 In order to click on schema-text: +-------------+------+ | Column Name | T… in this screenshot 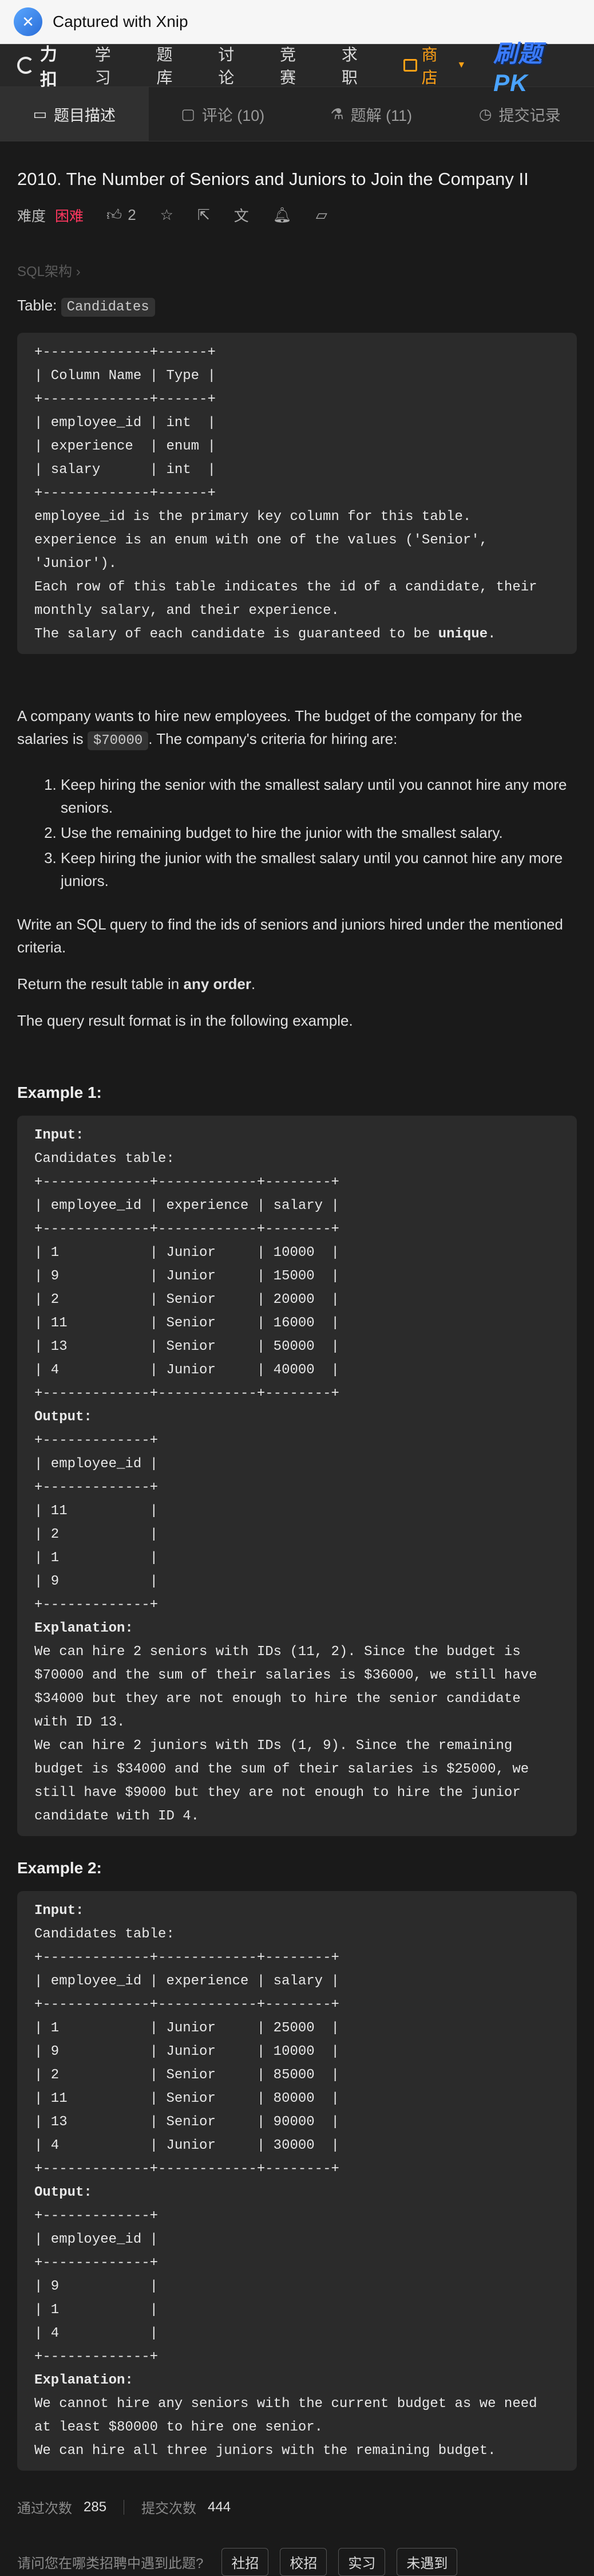, I will do `click(289, 494)`.